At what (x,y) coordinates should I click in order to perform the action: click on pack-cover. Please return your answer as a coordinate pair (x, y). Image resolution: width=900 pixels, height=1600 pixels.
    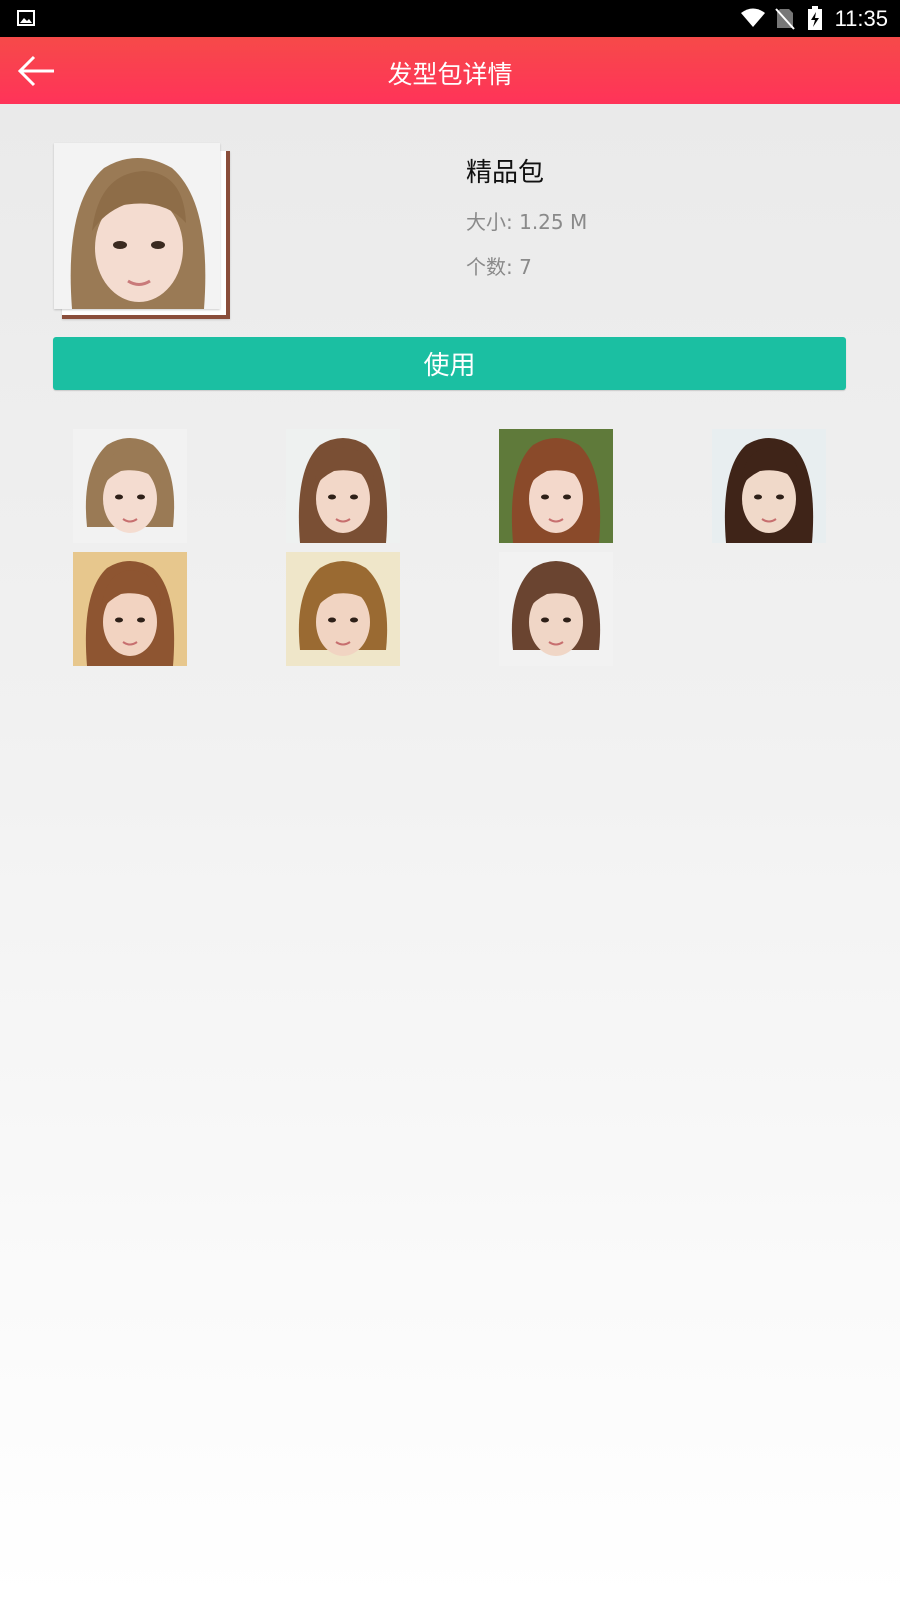
    Looking at the image, I should click on (142, 231).